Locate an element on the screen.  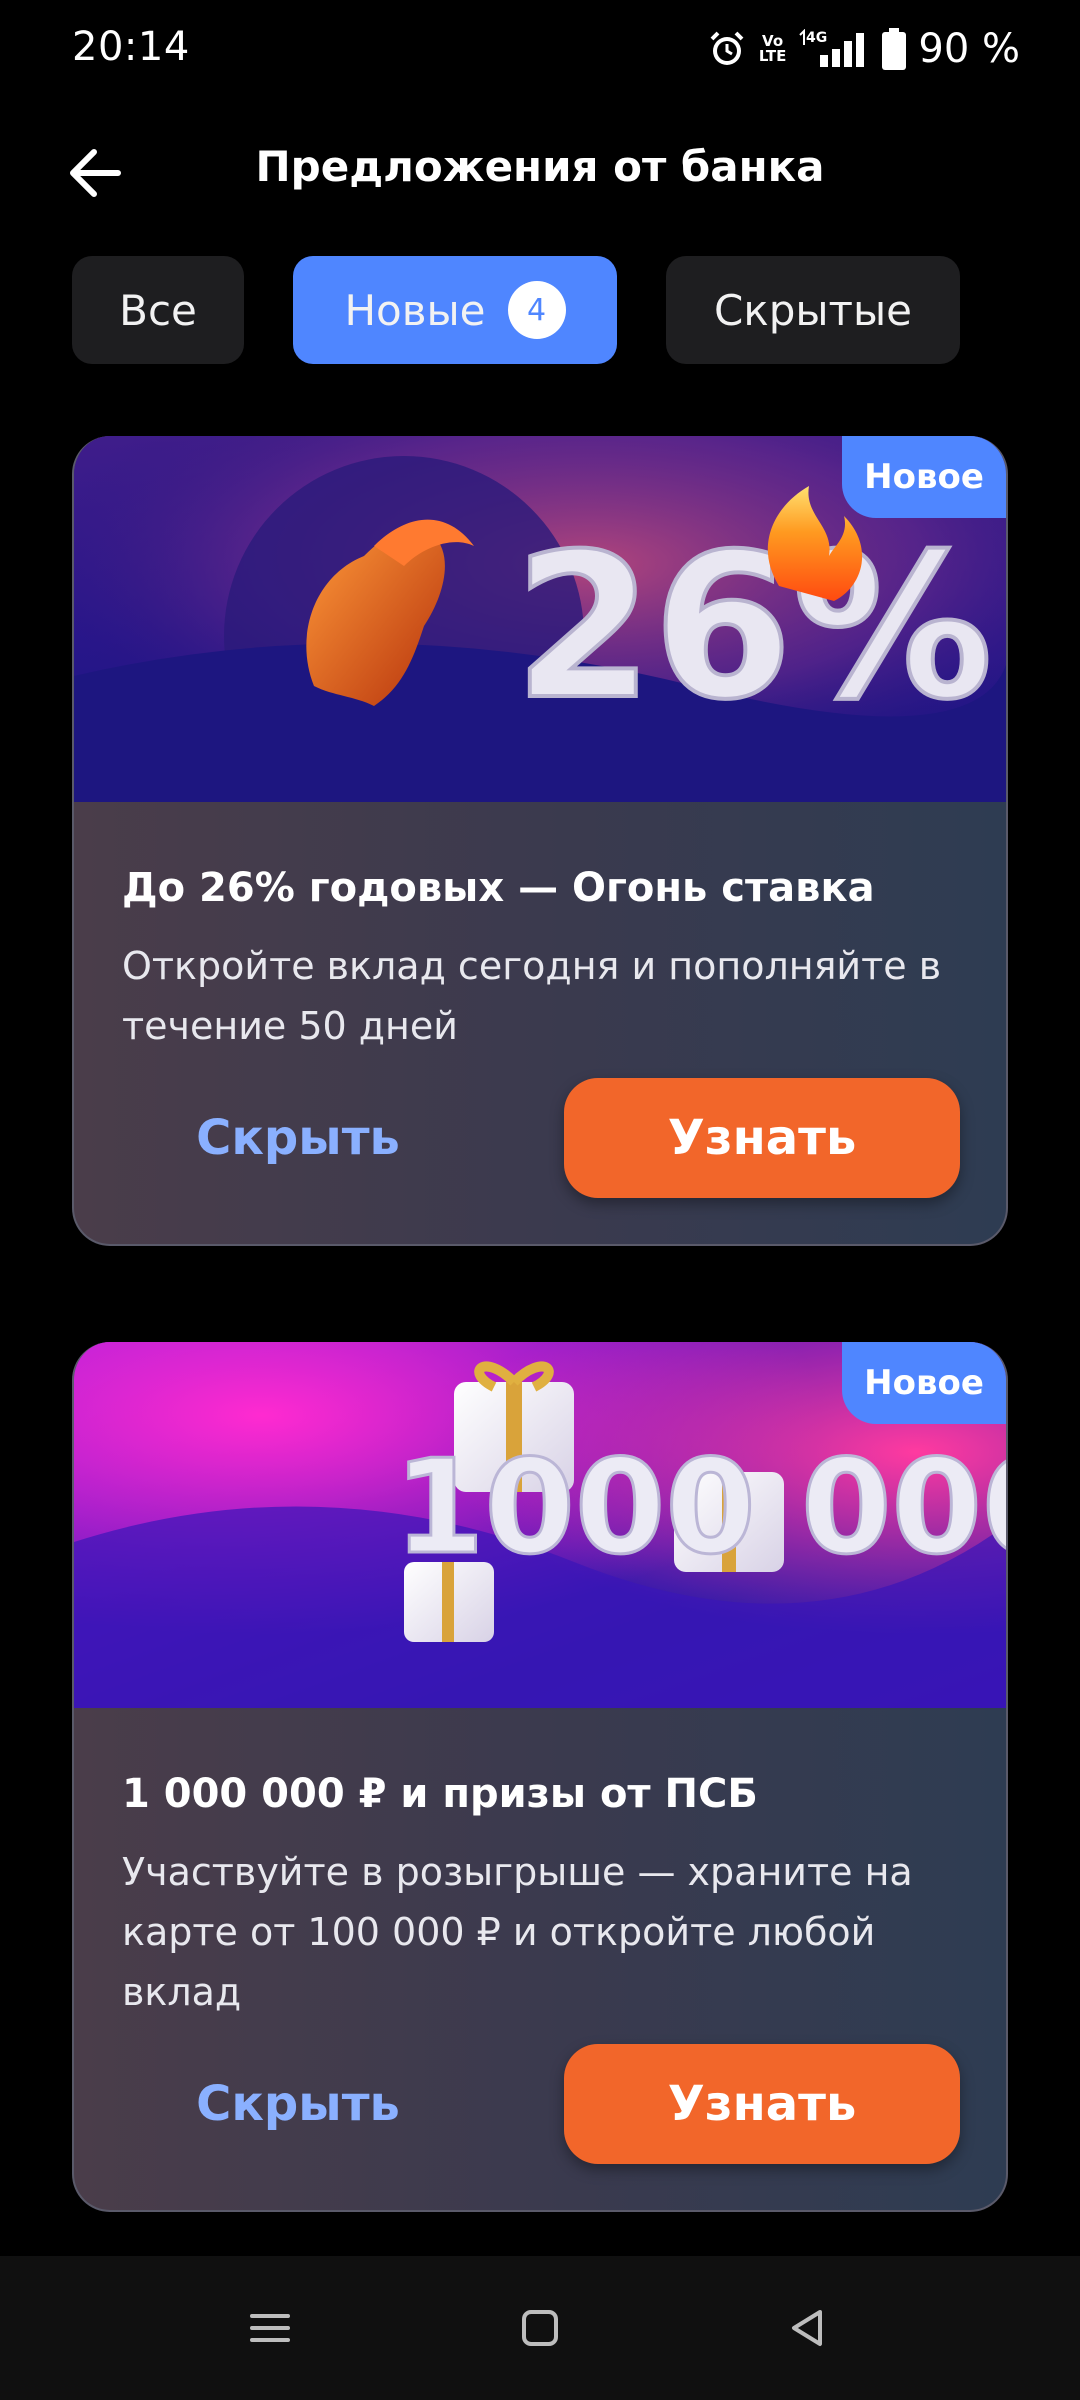
tab-label: Все is located at coordinates (158, 310).